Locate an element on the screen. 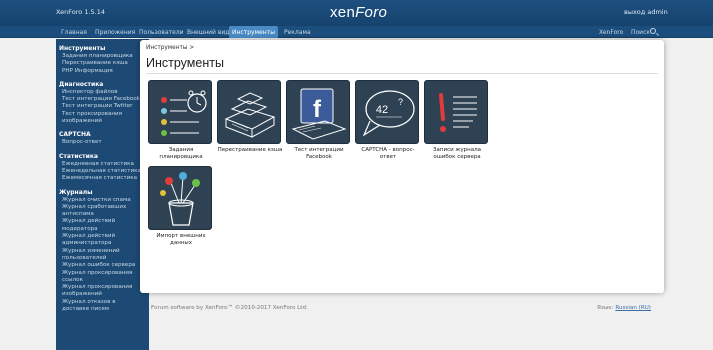 The image size is (713, 350). language-selector: Russian (RU) is located at coordinates (633, 308).